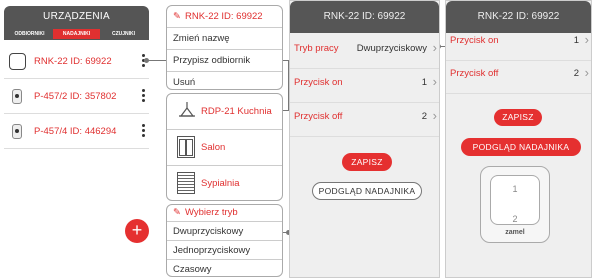  Describe the element at coordinates (29, 34) in the screenshot. I see `tab-odbiorniki: ODBIORNIKI` at that location.